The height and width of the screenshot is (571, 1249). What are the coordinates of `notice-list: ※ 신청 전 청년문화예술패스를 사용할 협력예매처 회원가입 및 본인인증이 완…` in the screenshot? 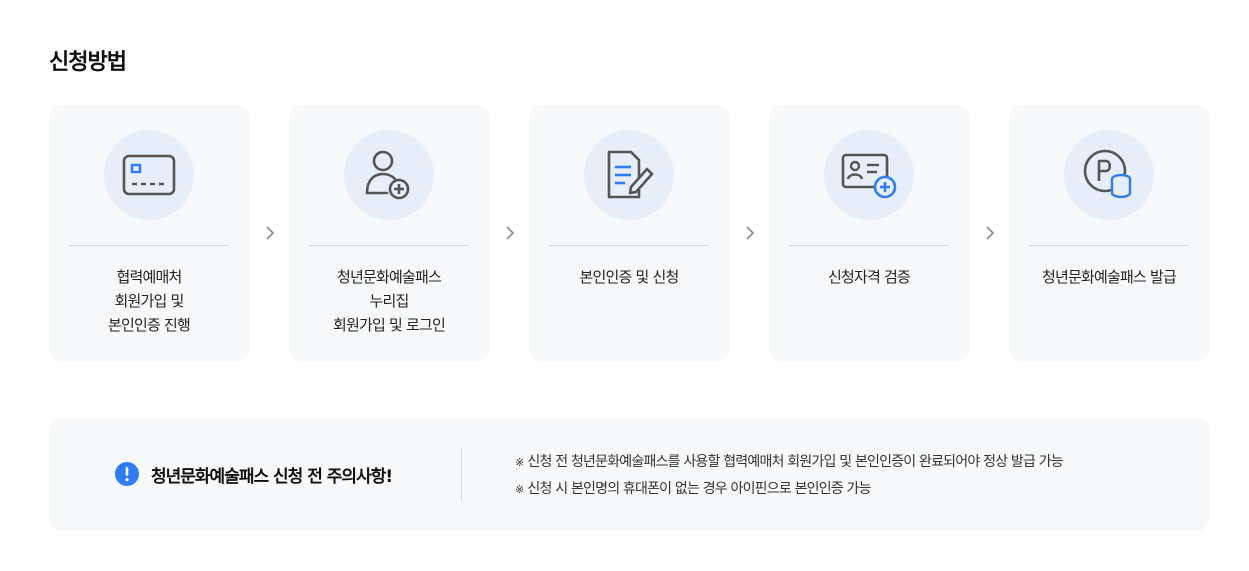 It's located at (789, 476).